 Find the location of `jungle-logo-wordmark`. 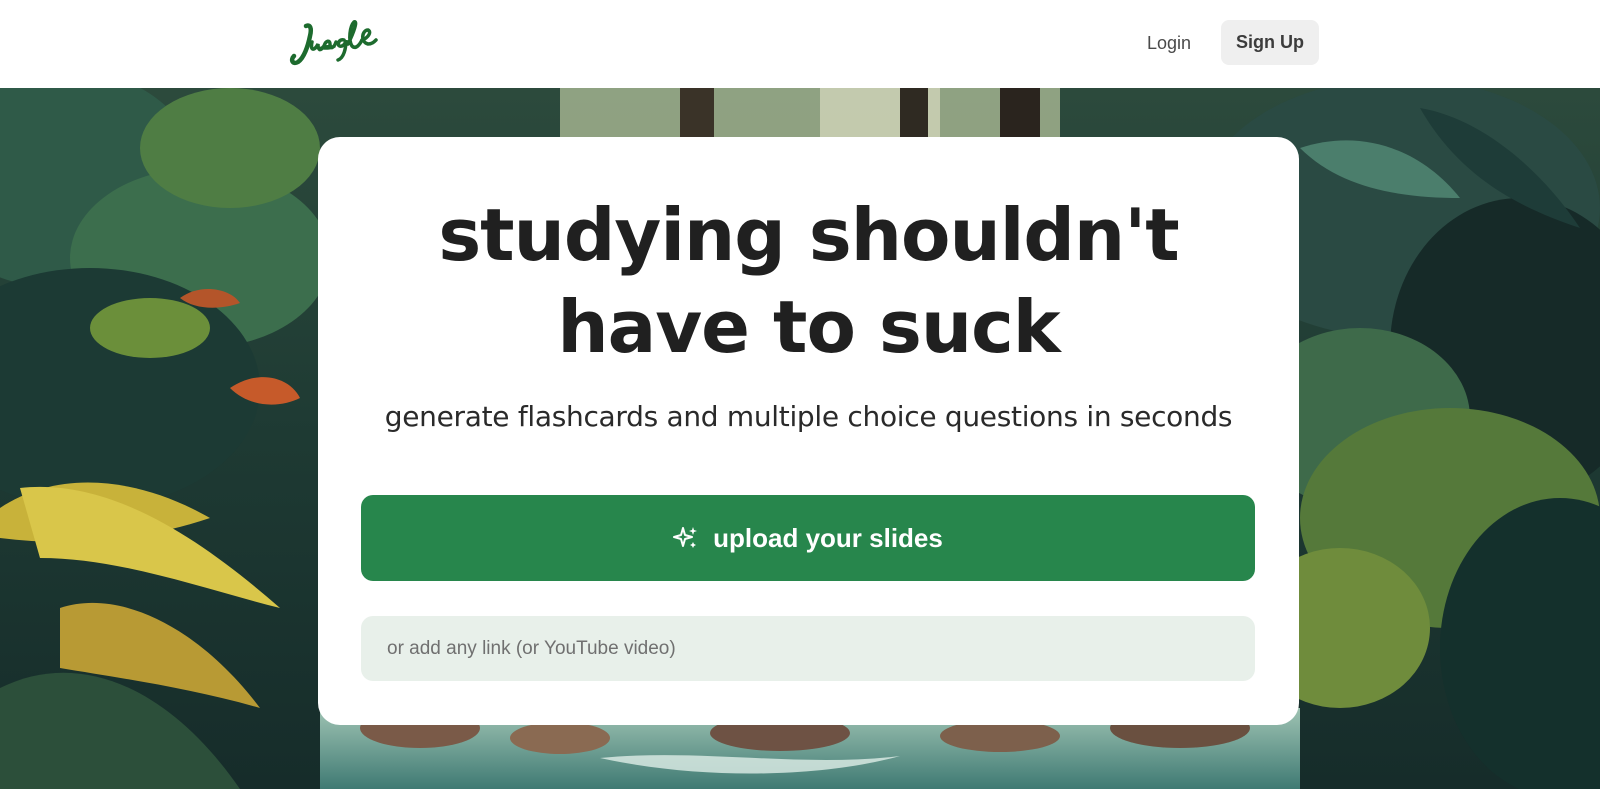

jungle-logo-wordmark is located at coordinates (333, 43).